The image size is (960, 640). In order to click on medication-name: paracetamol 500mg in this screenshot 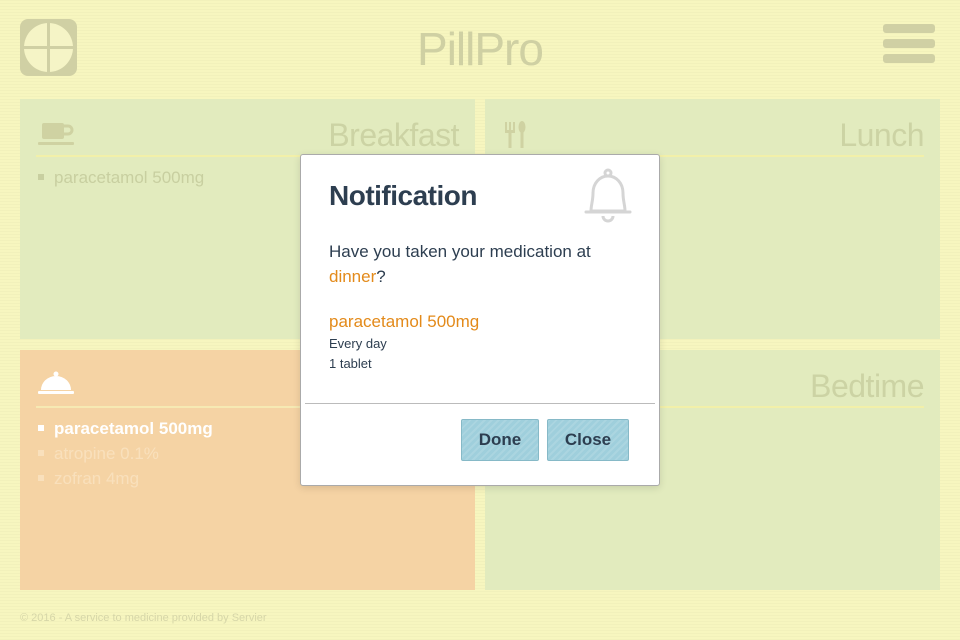, I will do `click(404, 321)`.